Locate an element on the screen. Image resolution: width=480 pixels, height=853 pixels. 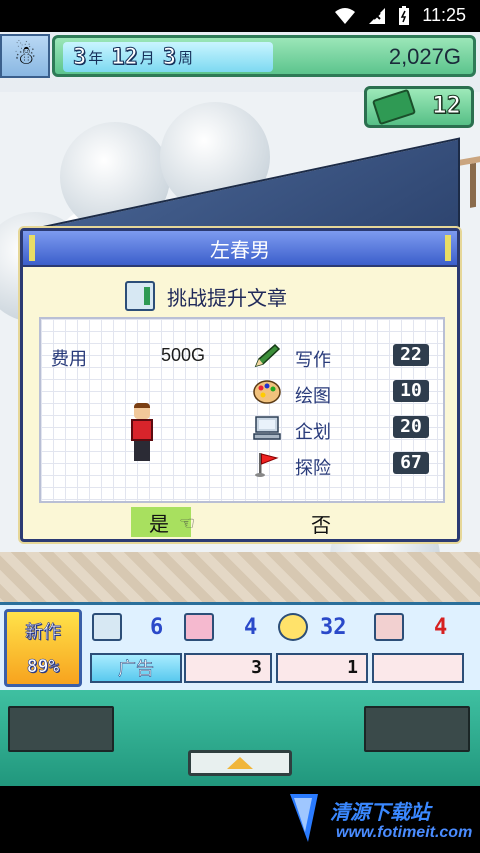
book-icon is located at coordinates (394, 107).